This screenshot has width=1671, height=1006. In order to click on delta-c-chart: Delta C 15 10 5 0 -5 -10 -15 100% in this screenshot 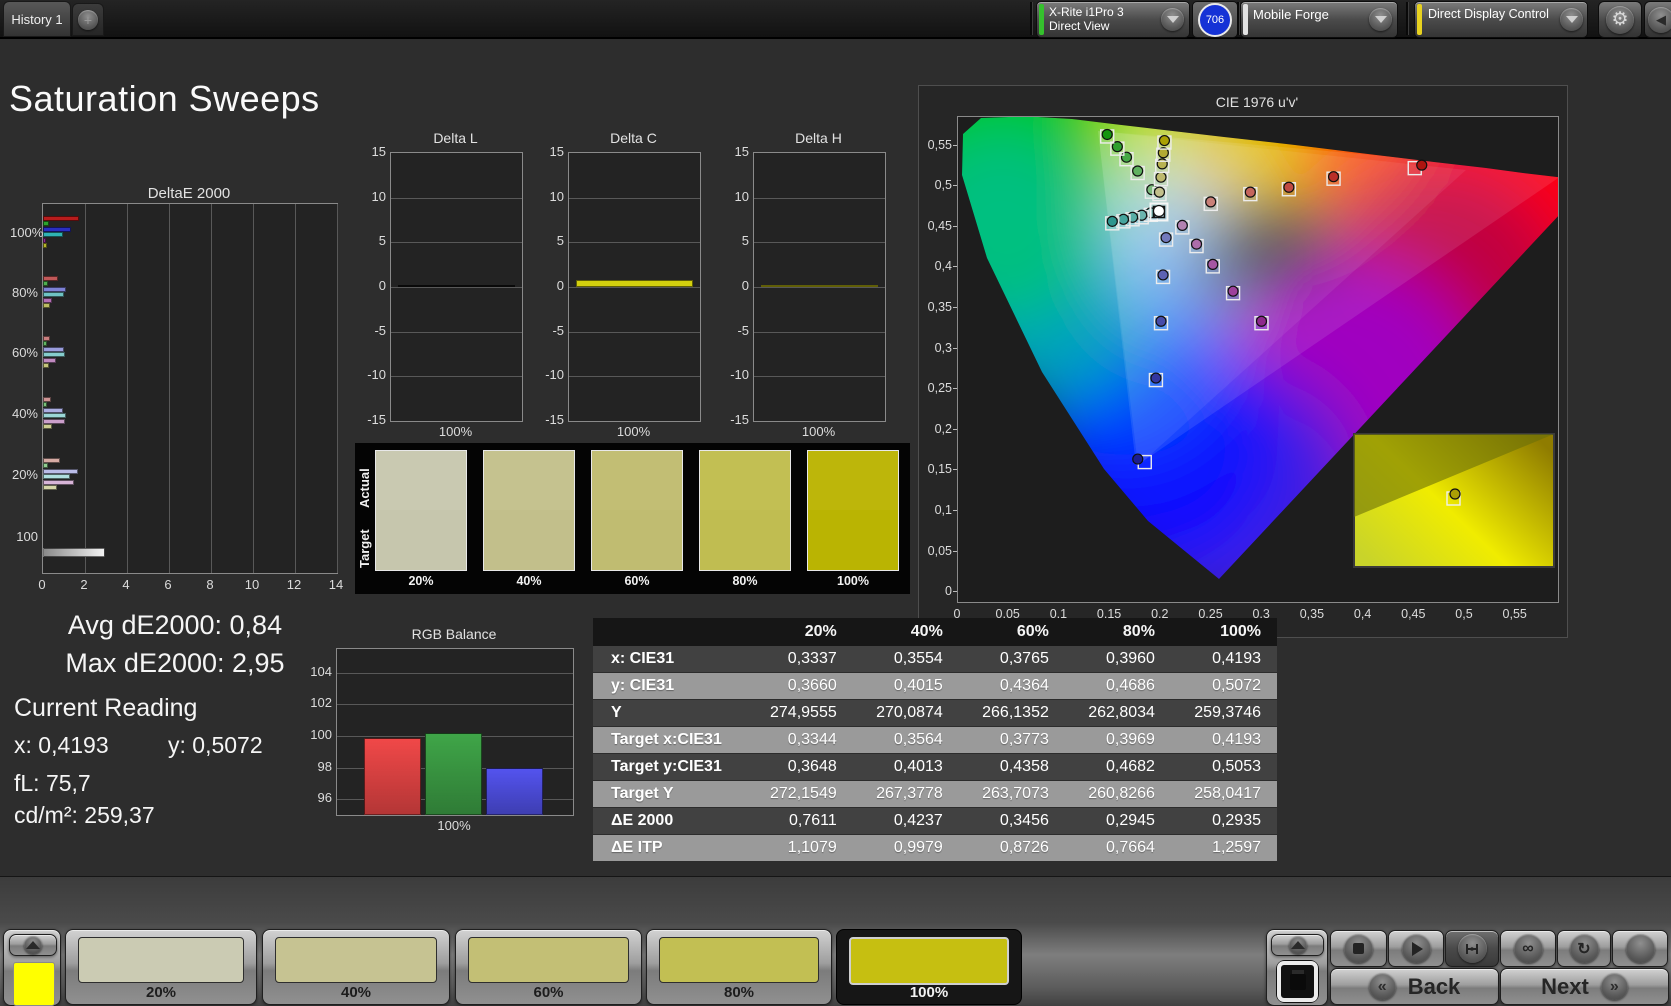, I will do `click(620, 285)`.